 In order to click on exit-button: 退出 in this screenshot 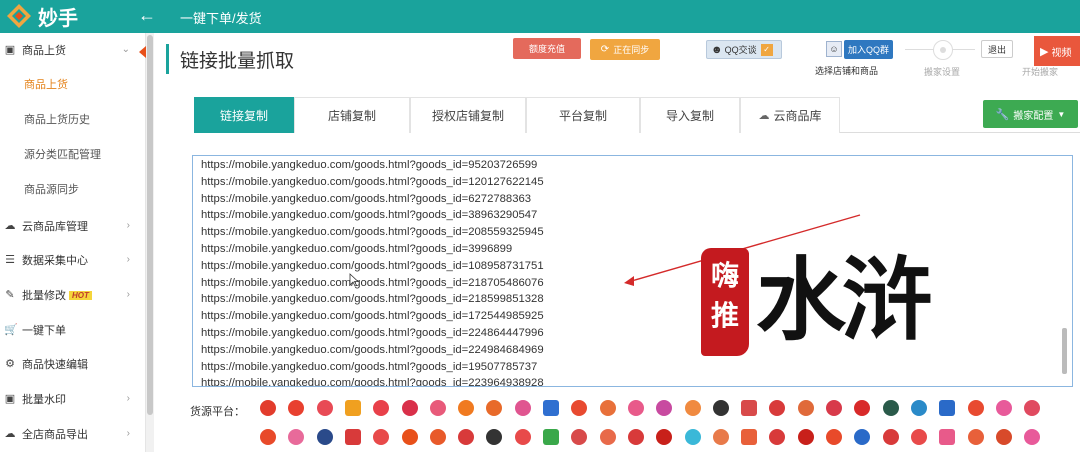, I will do `click(997, 49)`.